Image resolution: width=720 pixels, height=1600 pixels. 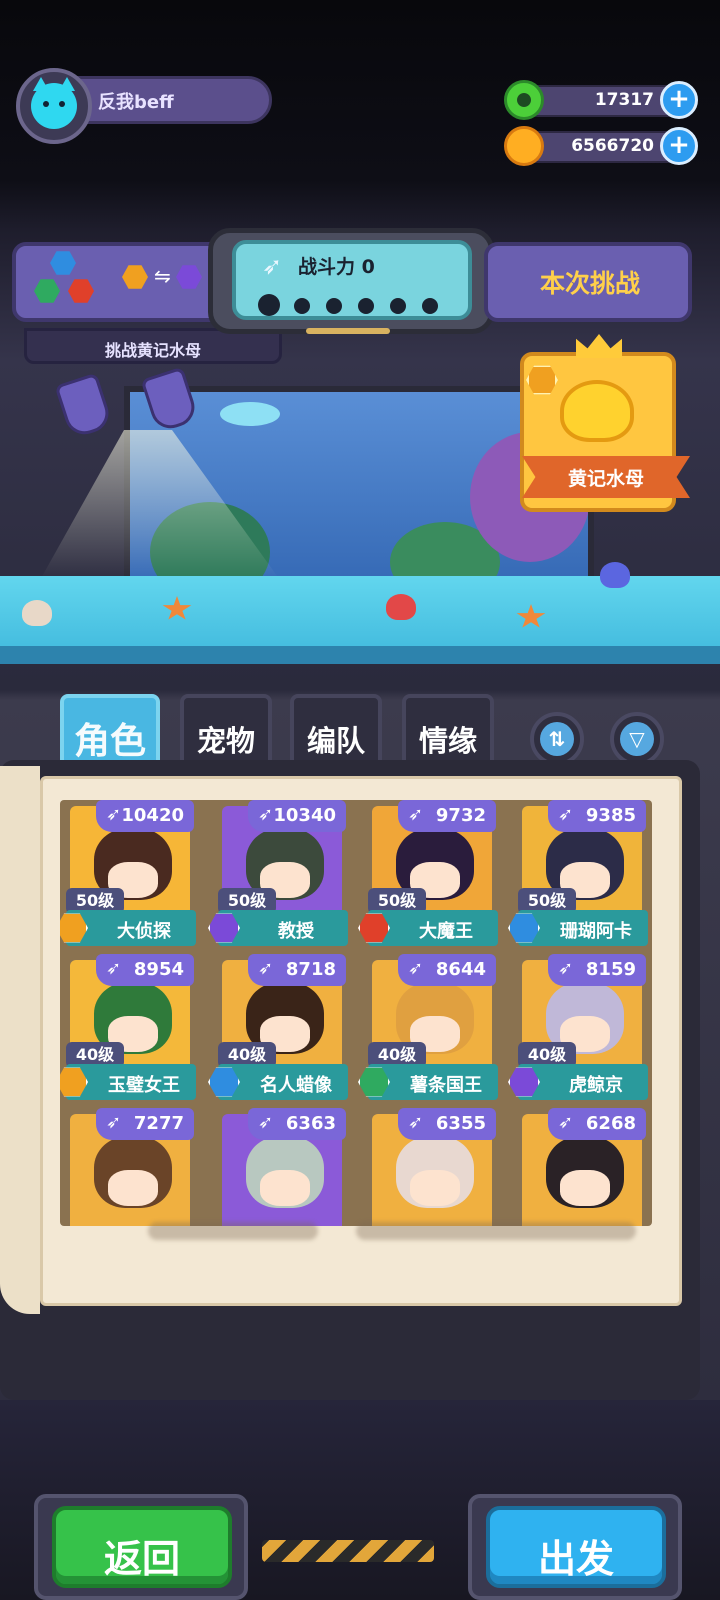 I want to click on green-donut-icon, so click(x=524, y=100).